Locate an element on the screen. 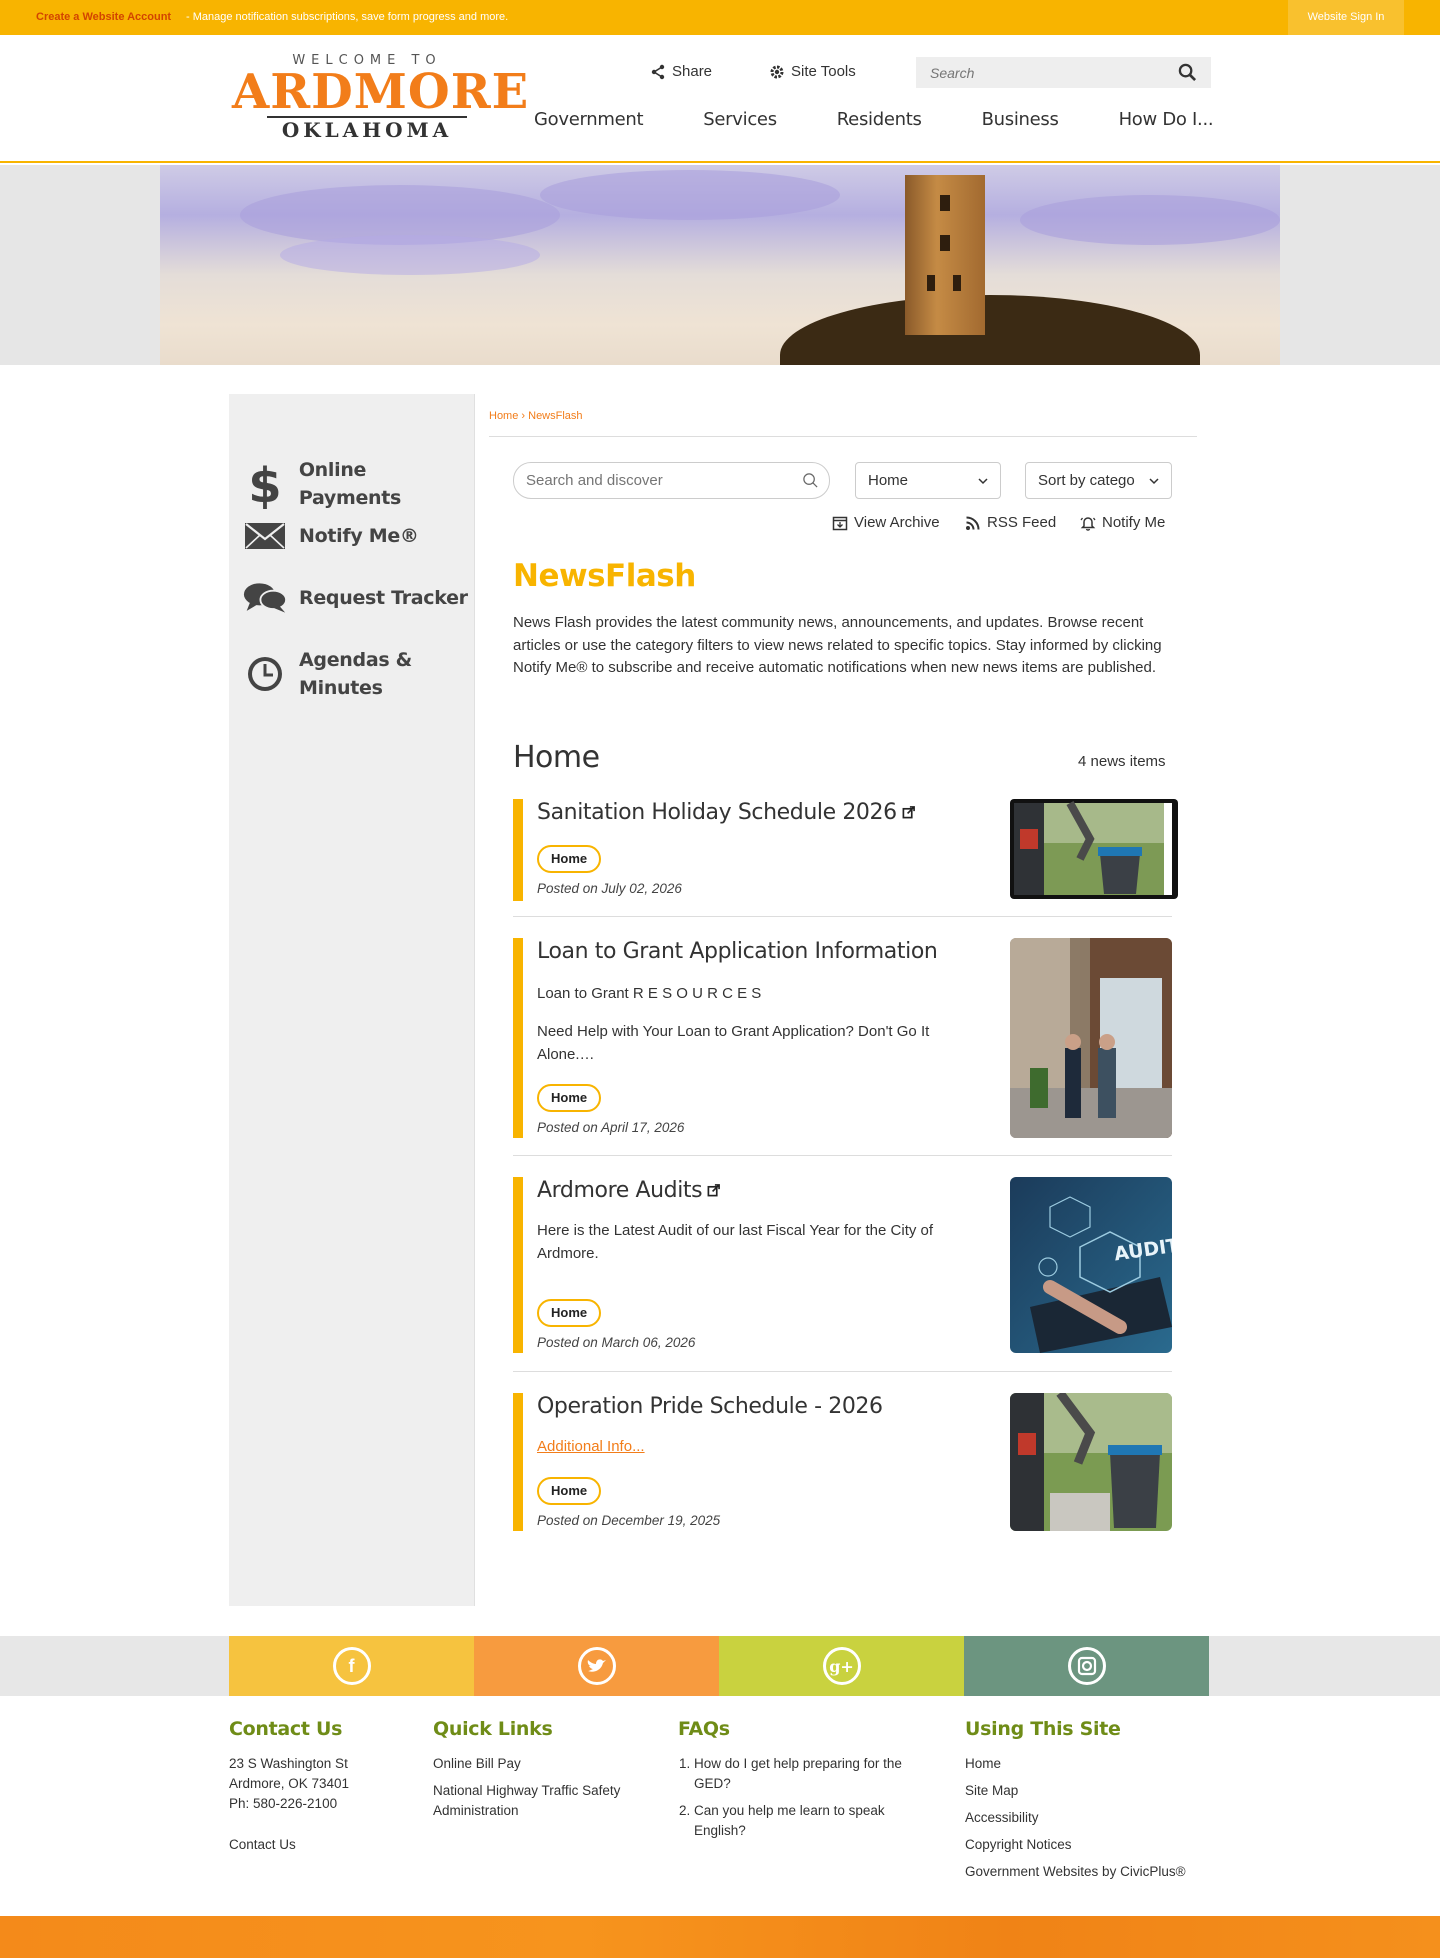  news-item-title-text: Loan to Grant Application Information is located at coordinates (737, 951).